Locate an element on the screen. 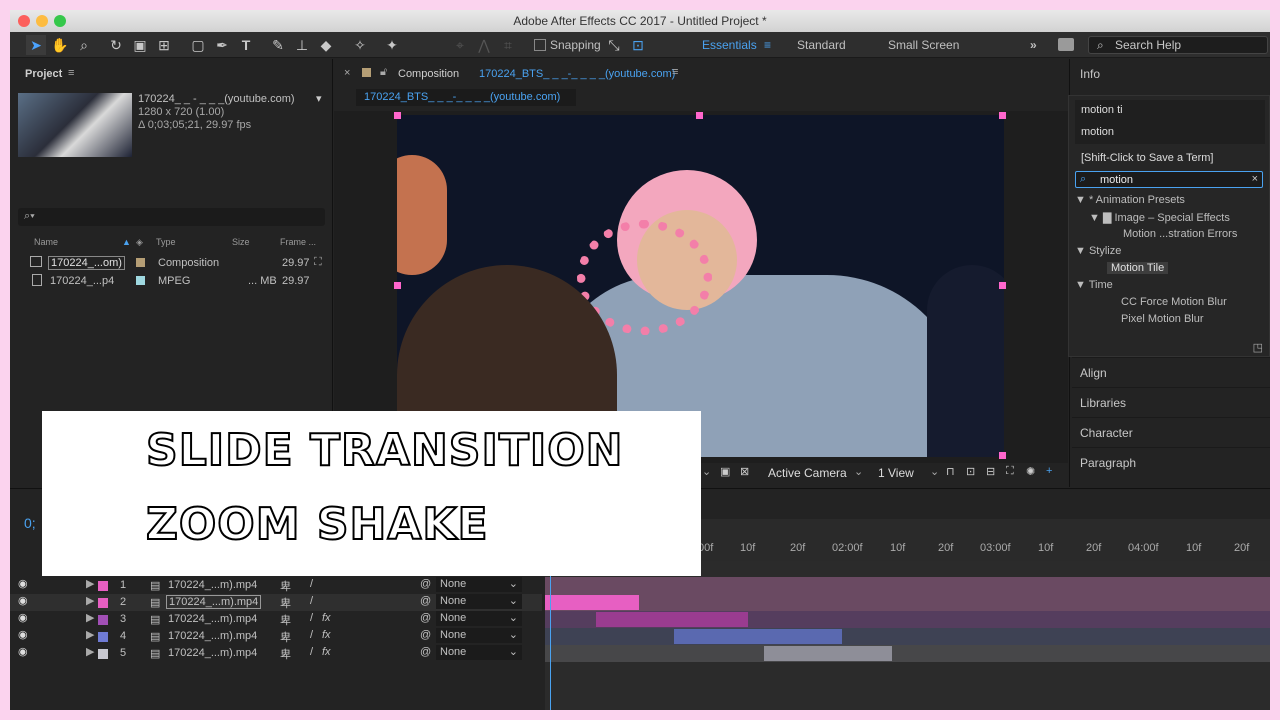 Image resolution: width=1280 pixels, height=720 pixels. workspace-standard: Standard is located at coordinates (821, 45).